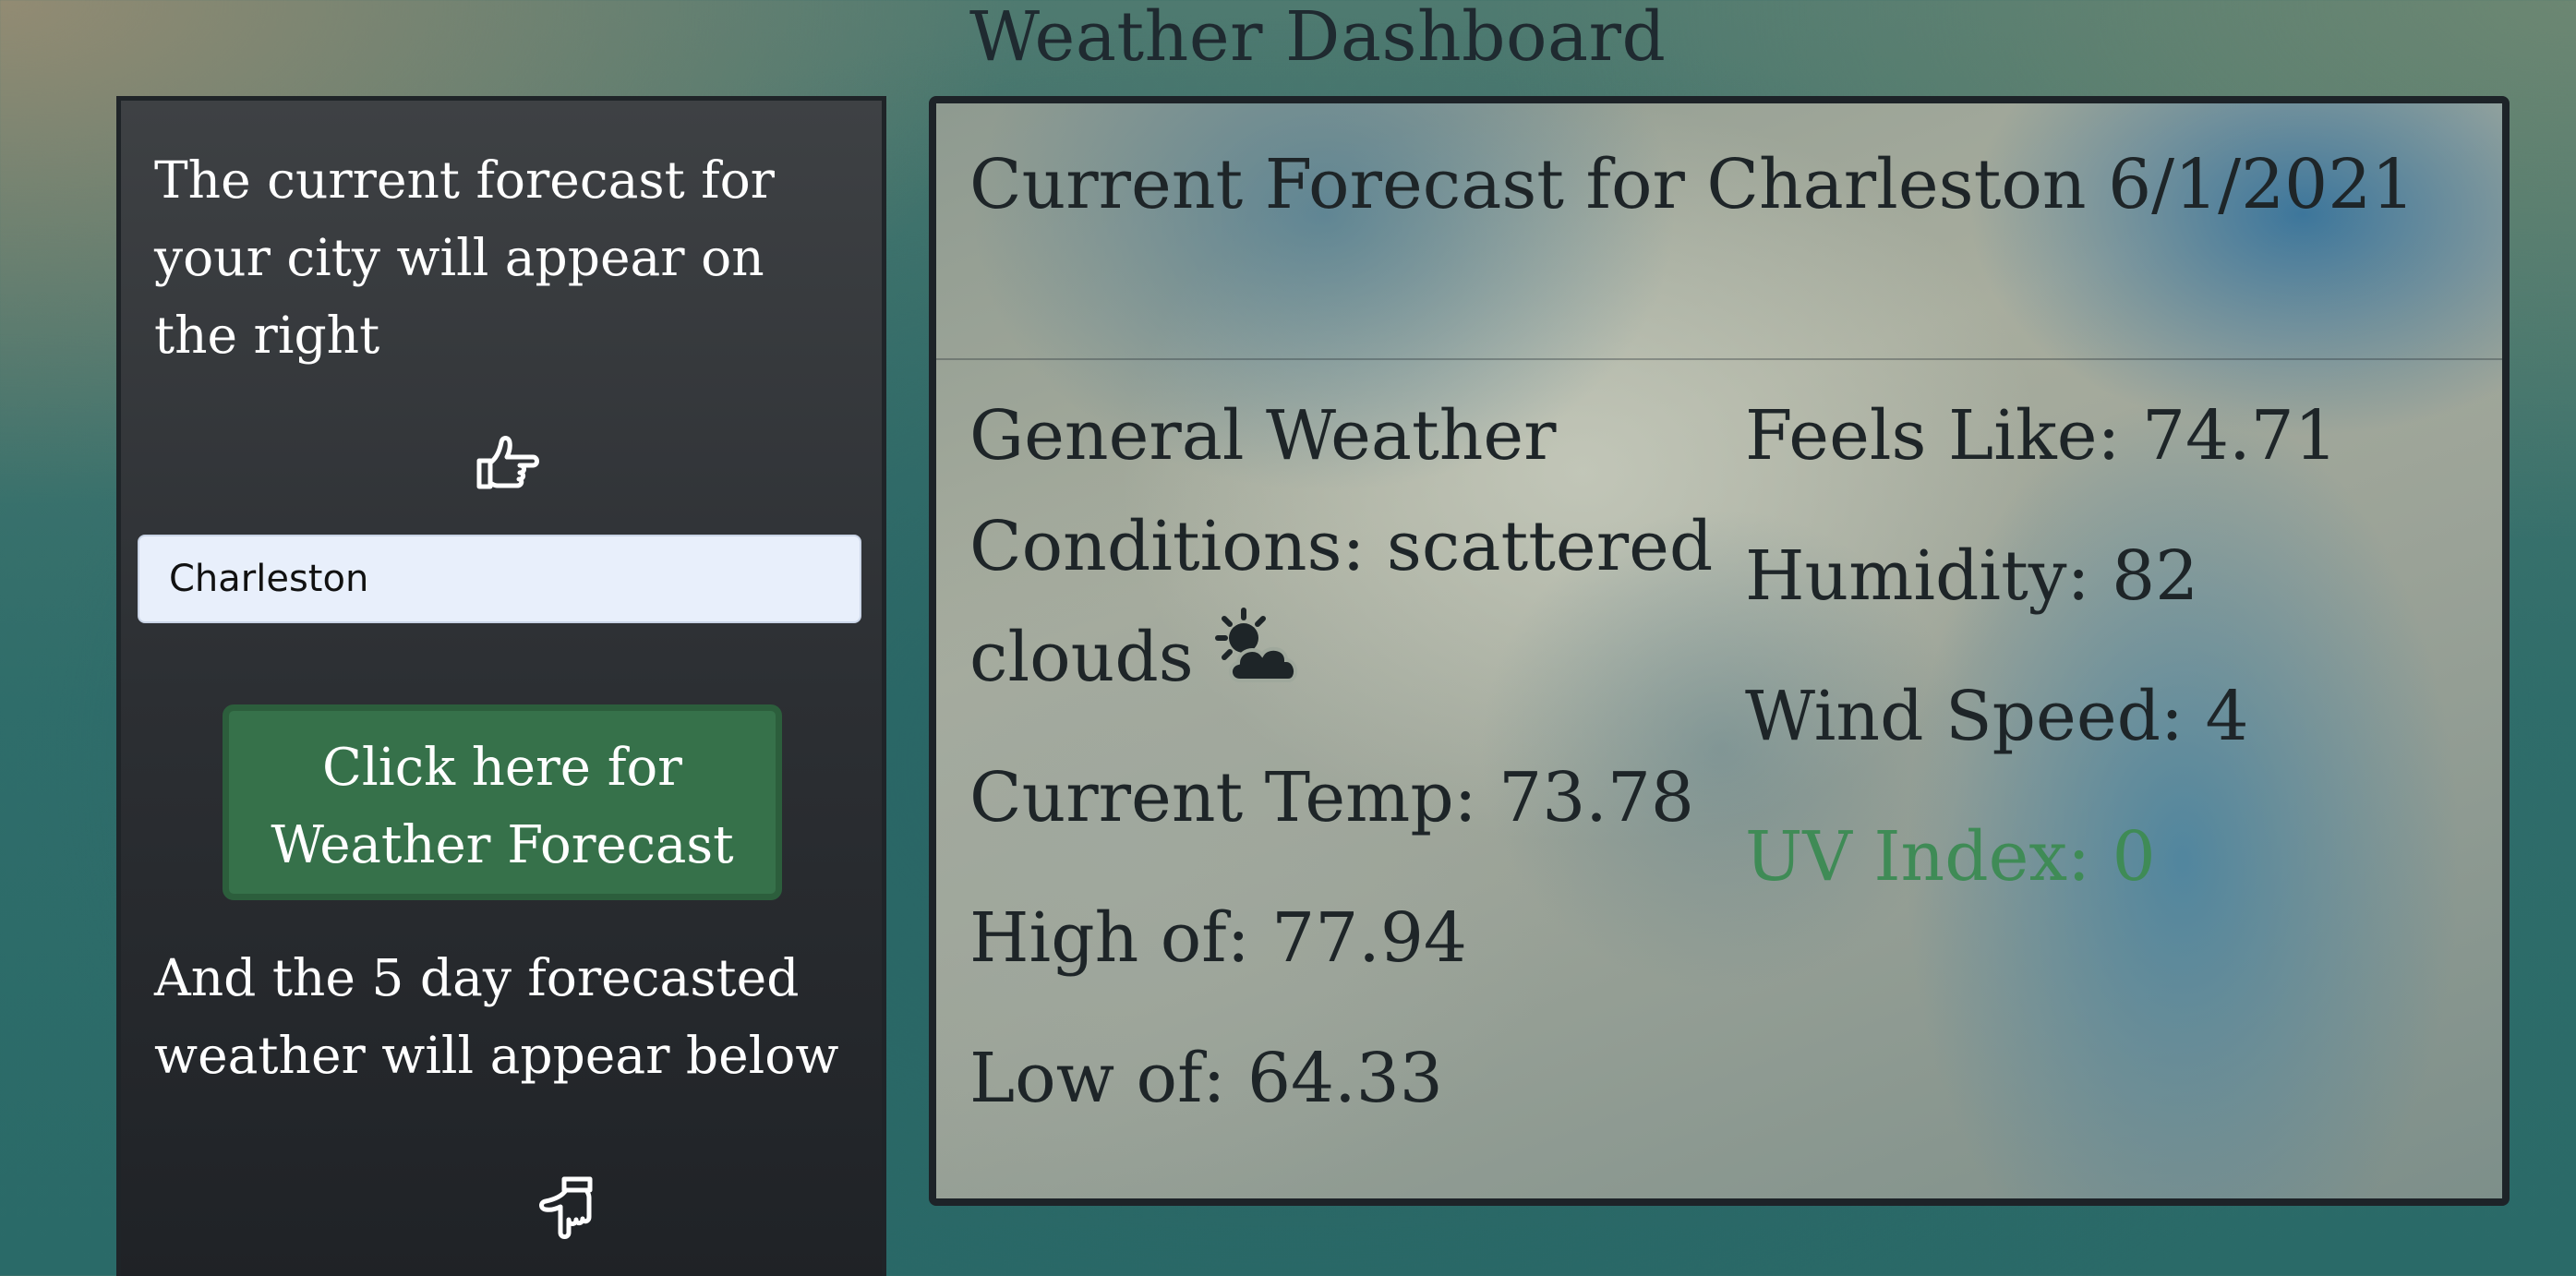 This screenshot has height=1276, width=2576. I want to click on feels-like: Feels Like: 74.71, so click(2041, 435).